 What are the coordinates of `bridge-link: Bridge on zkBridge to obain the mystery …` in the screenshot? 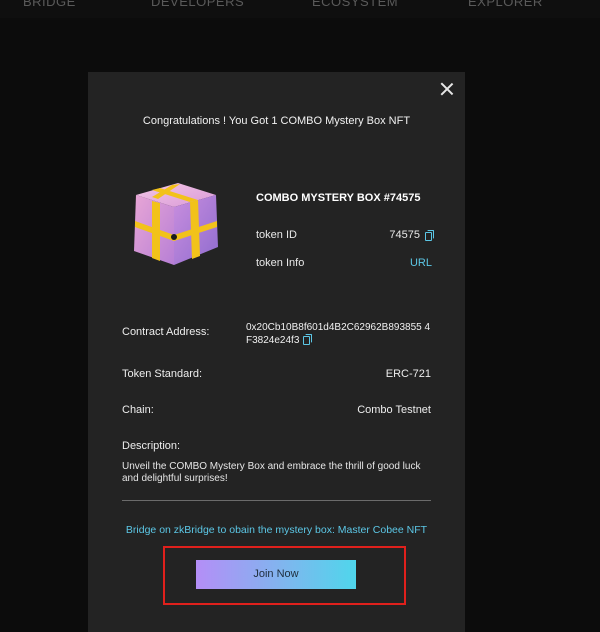 It's located at (276, 530).